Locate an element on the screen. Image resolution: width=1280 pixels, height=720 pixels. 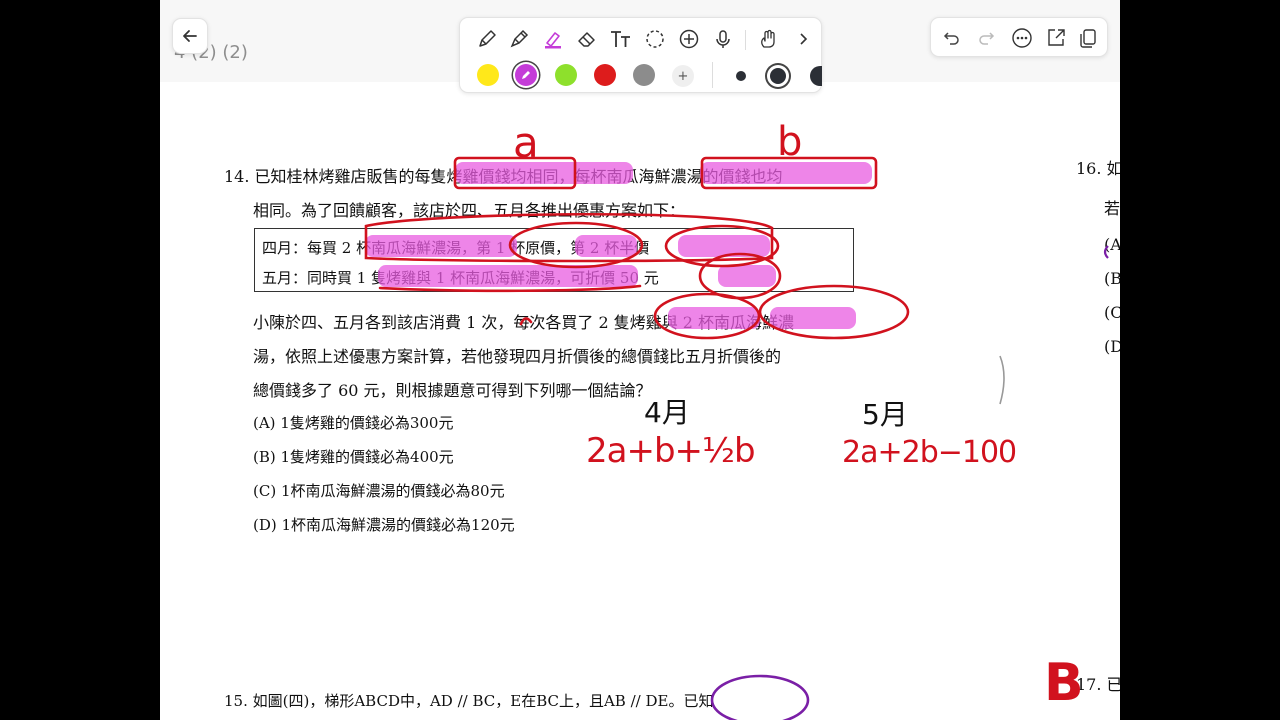
option-a: (A) 1隻烤雞的價錢必為300元 is located at coordinates (353, 423).